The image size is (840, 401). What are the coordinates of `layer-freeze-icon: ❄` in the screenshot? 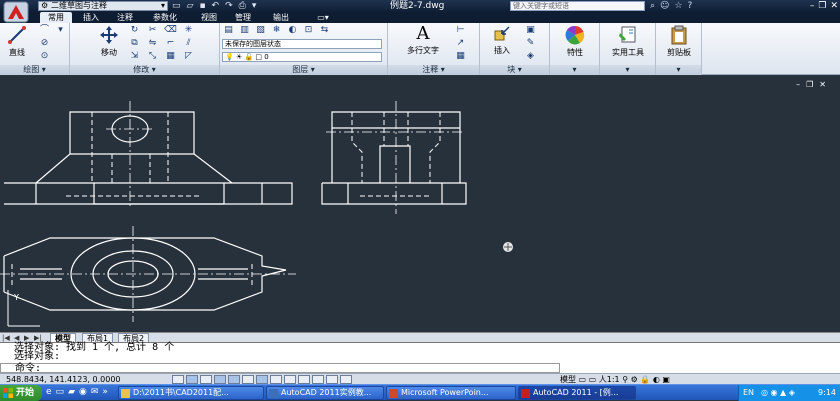 It's located at (276, 30).